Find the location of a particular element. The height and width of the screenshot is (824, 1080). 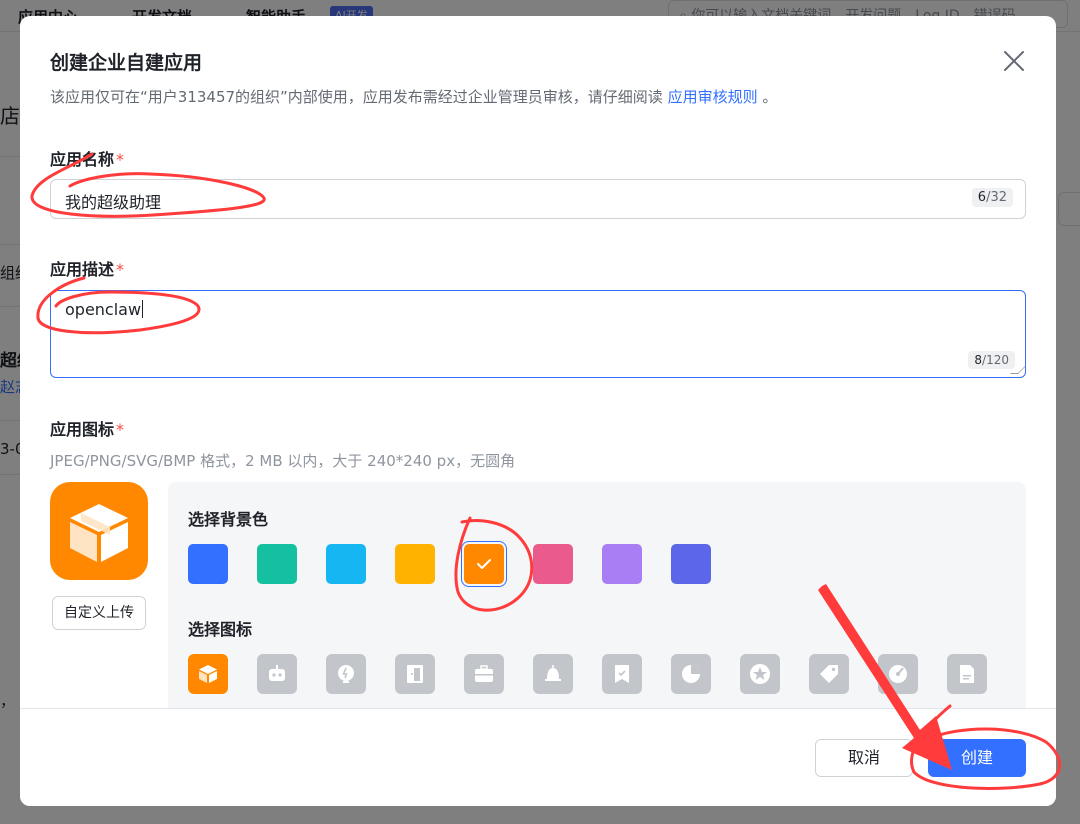

icon-option-box is located at coordinates (208, 674).